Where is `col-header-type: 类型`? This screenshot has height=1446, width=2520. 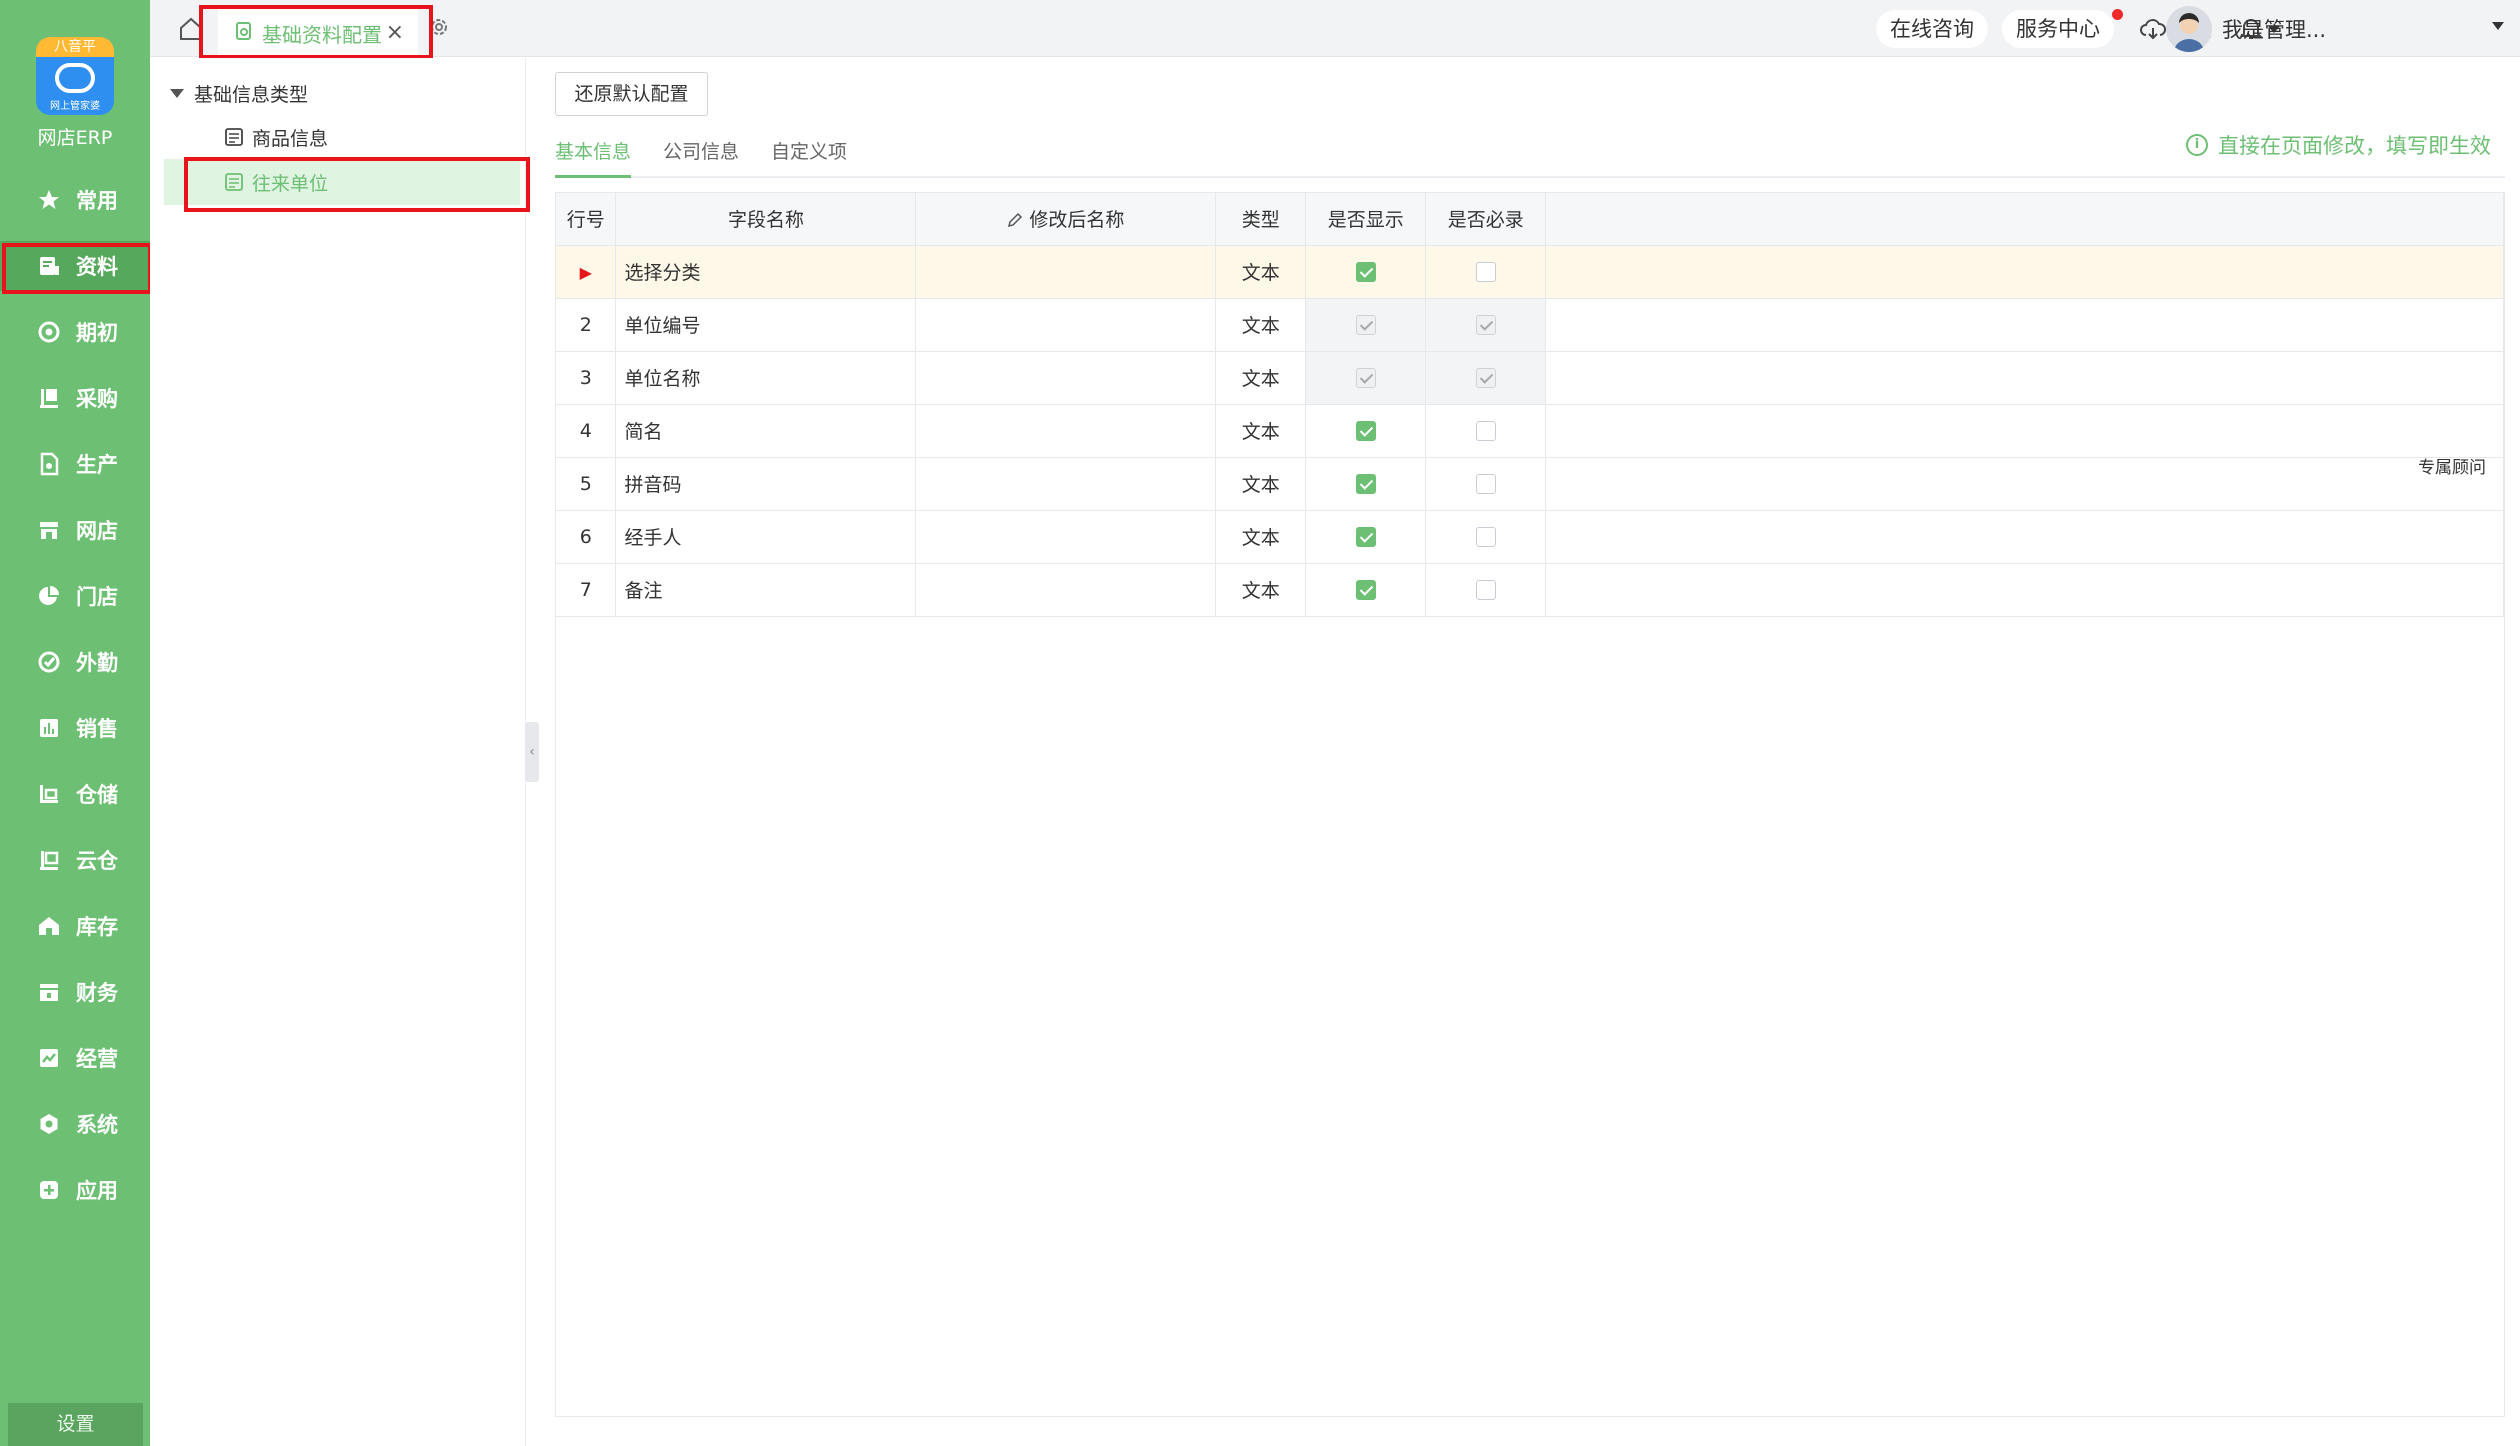 col-header-type: 类型 is located at coordinates (1261, 219).